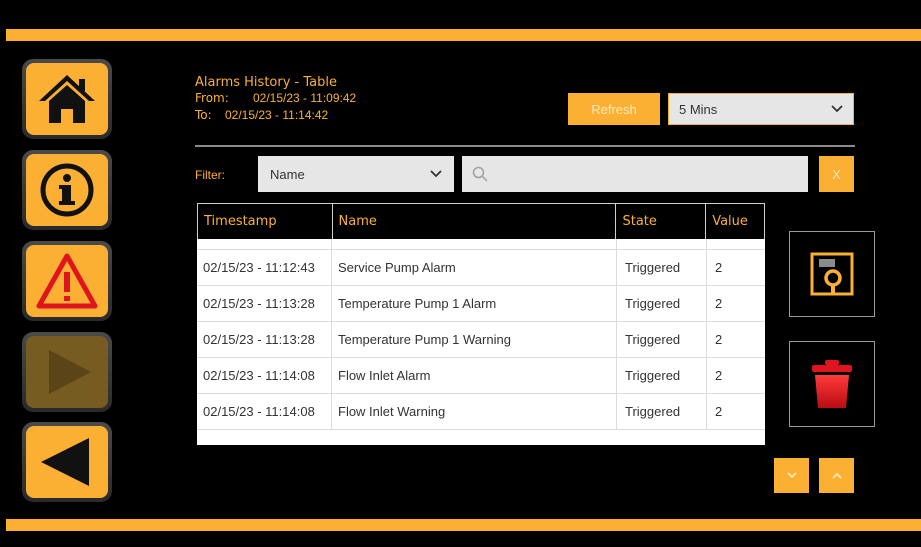 Image resolution: width=921 pixels, height=547 pixels. What do you see at coordinates (474, 303) in the screenshot?
I see `cell-name: Temperature Pump 1 Alarm` at bounding box center [474, 303].